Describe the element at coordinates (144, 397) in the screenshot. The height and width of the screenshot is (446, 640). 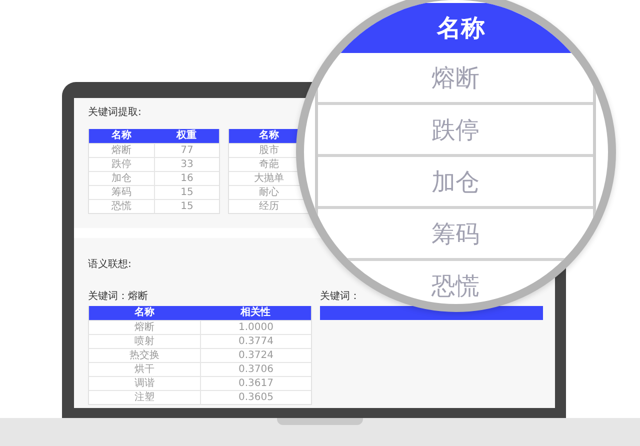
I see `table-cell: 注塑` at that location.